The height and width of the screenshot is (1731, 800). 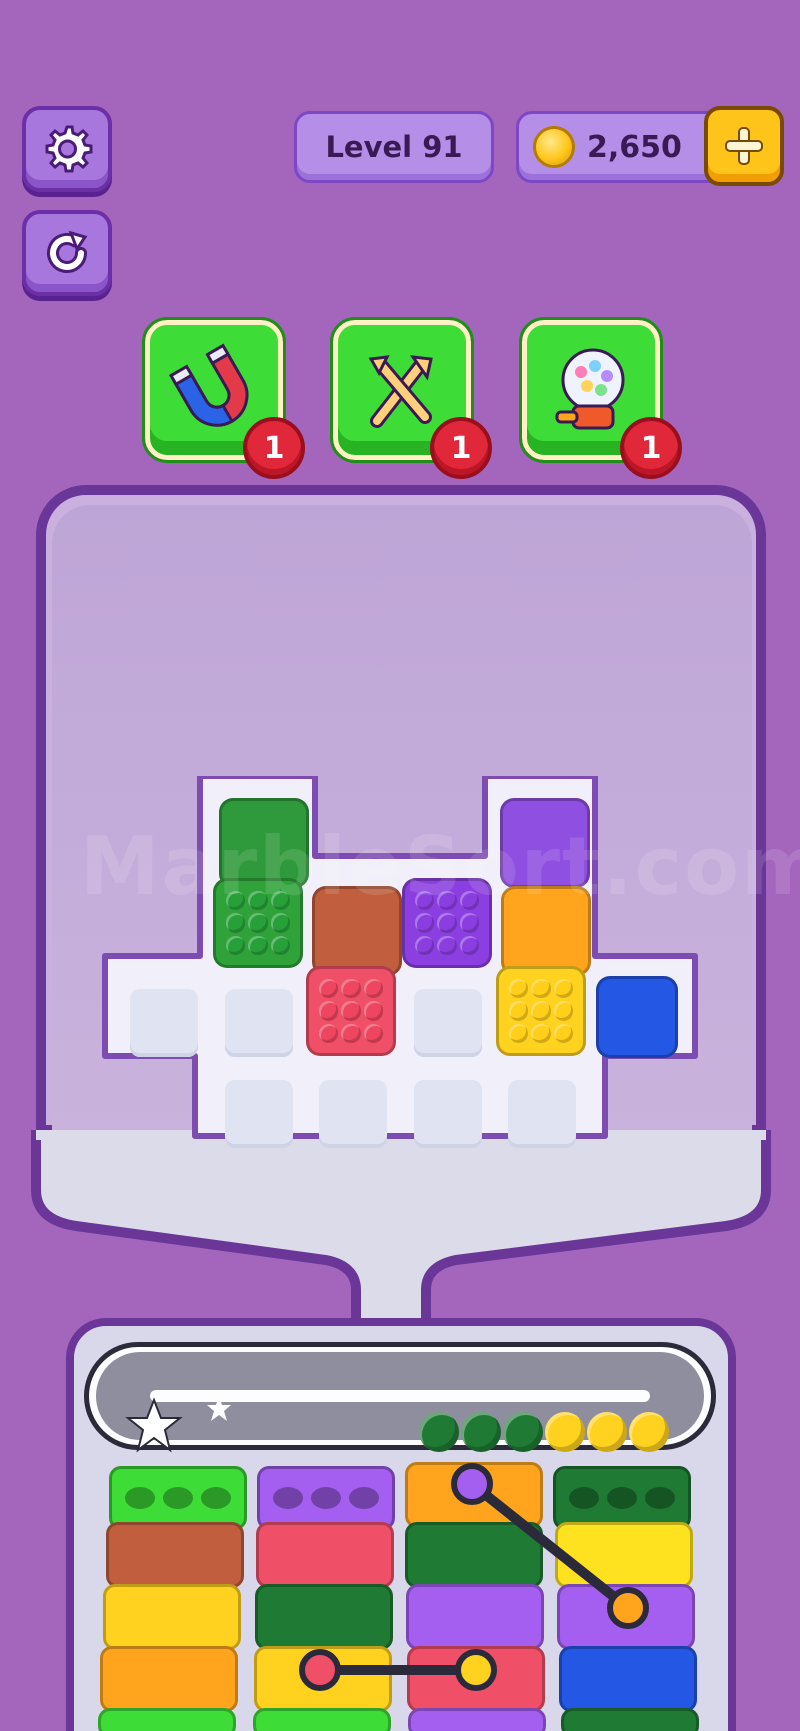 I want to click on yellow-bubble-block, so click(x=541, y=1011).